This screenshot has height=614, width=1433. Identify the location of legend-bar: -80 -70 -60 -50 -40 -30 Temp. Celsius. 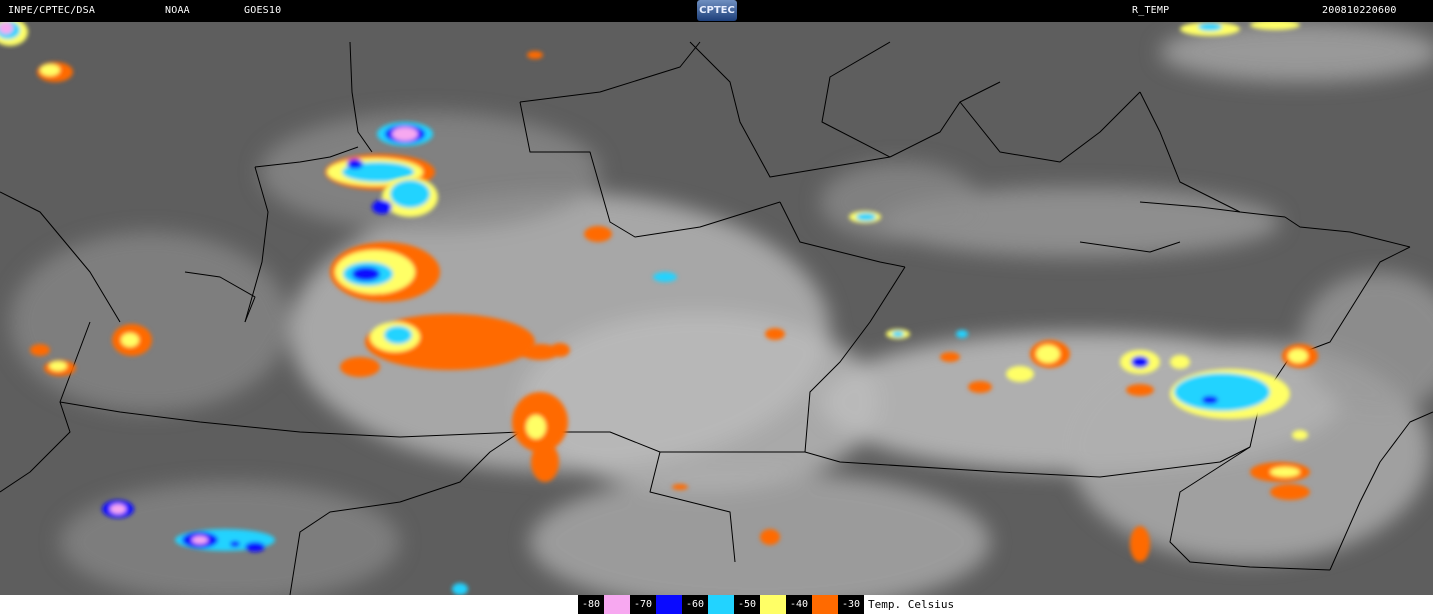
(716, 604).